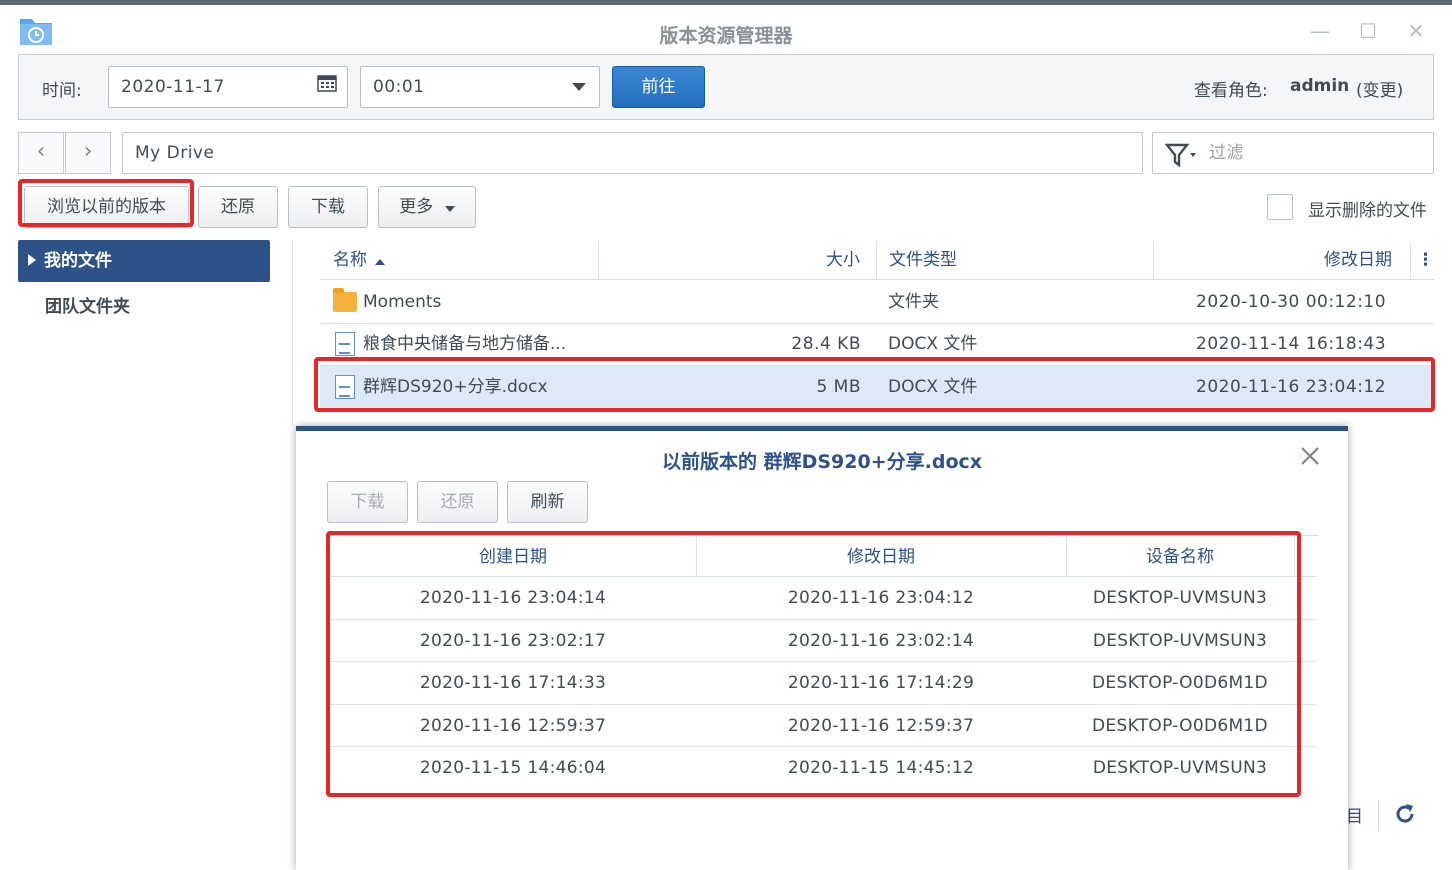 The image size is (1452, 870). I want to click on close-dialog-icon, so click(1310, 458).